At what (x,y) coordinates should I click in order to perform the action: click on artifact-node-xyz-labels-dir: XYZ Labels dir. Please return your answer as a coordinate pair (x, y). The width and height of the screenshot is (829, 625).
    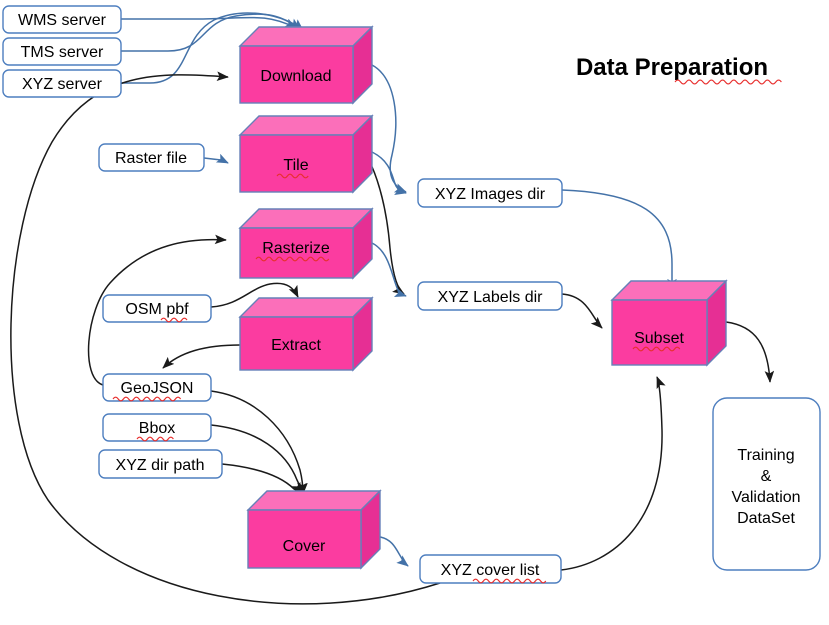
    Looking at the image, I should click on (490, 296).